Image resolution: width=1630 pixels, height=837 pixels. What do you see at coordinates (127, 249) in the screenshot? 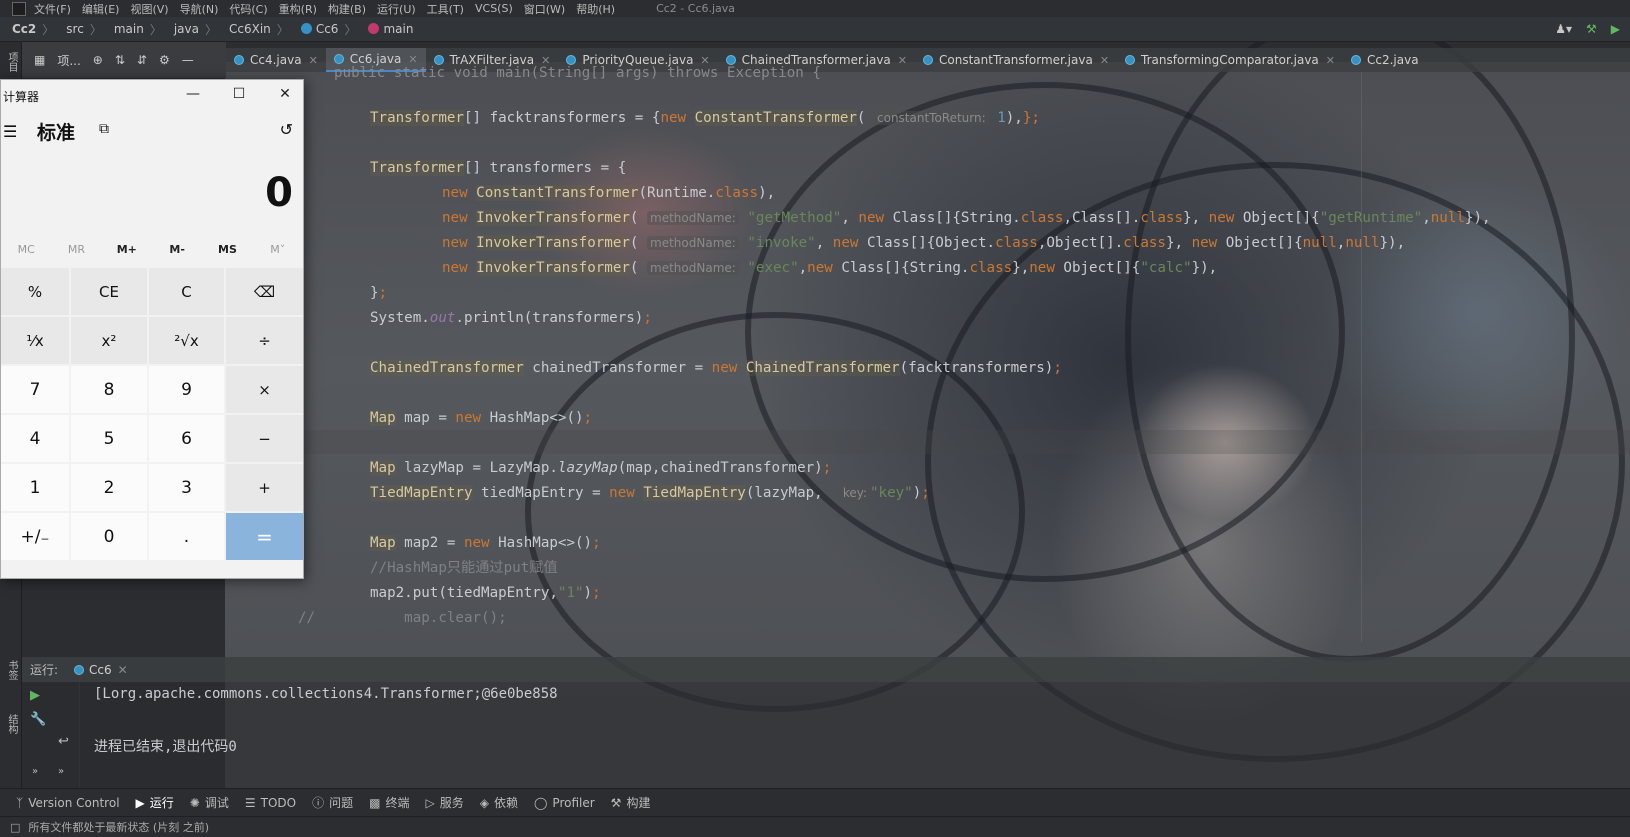
I see `memory-add-button: M+` at bounding box center [127, 249].